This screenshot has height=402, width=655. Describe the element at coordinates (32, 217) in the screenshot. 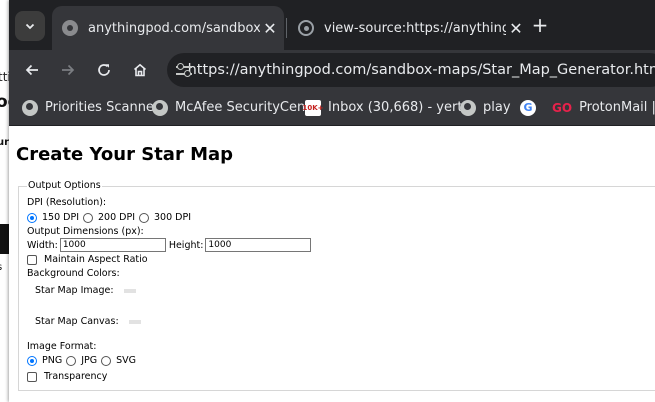

I see `dpi-150-radio` at that location.